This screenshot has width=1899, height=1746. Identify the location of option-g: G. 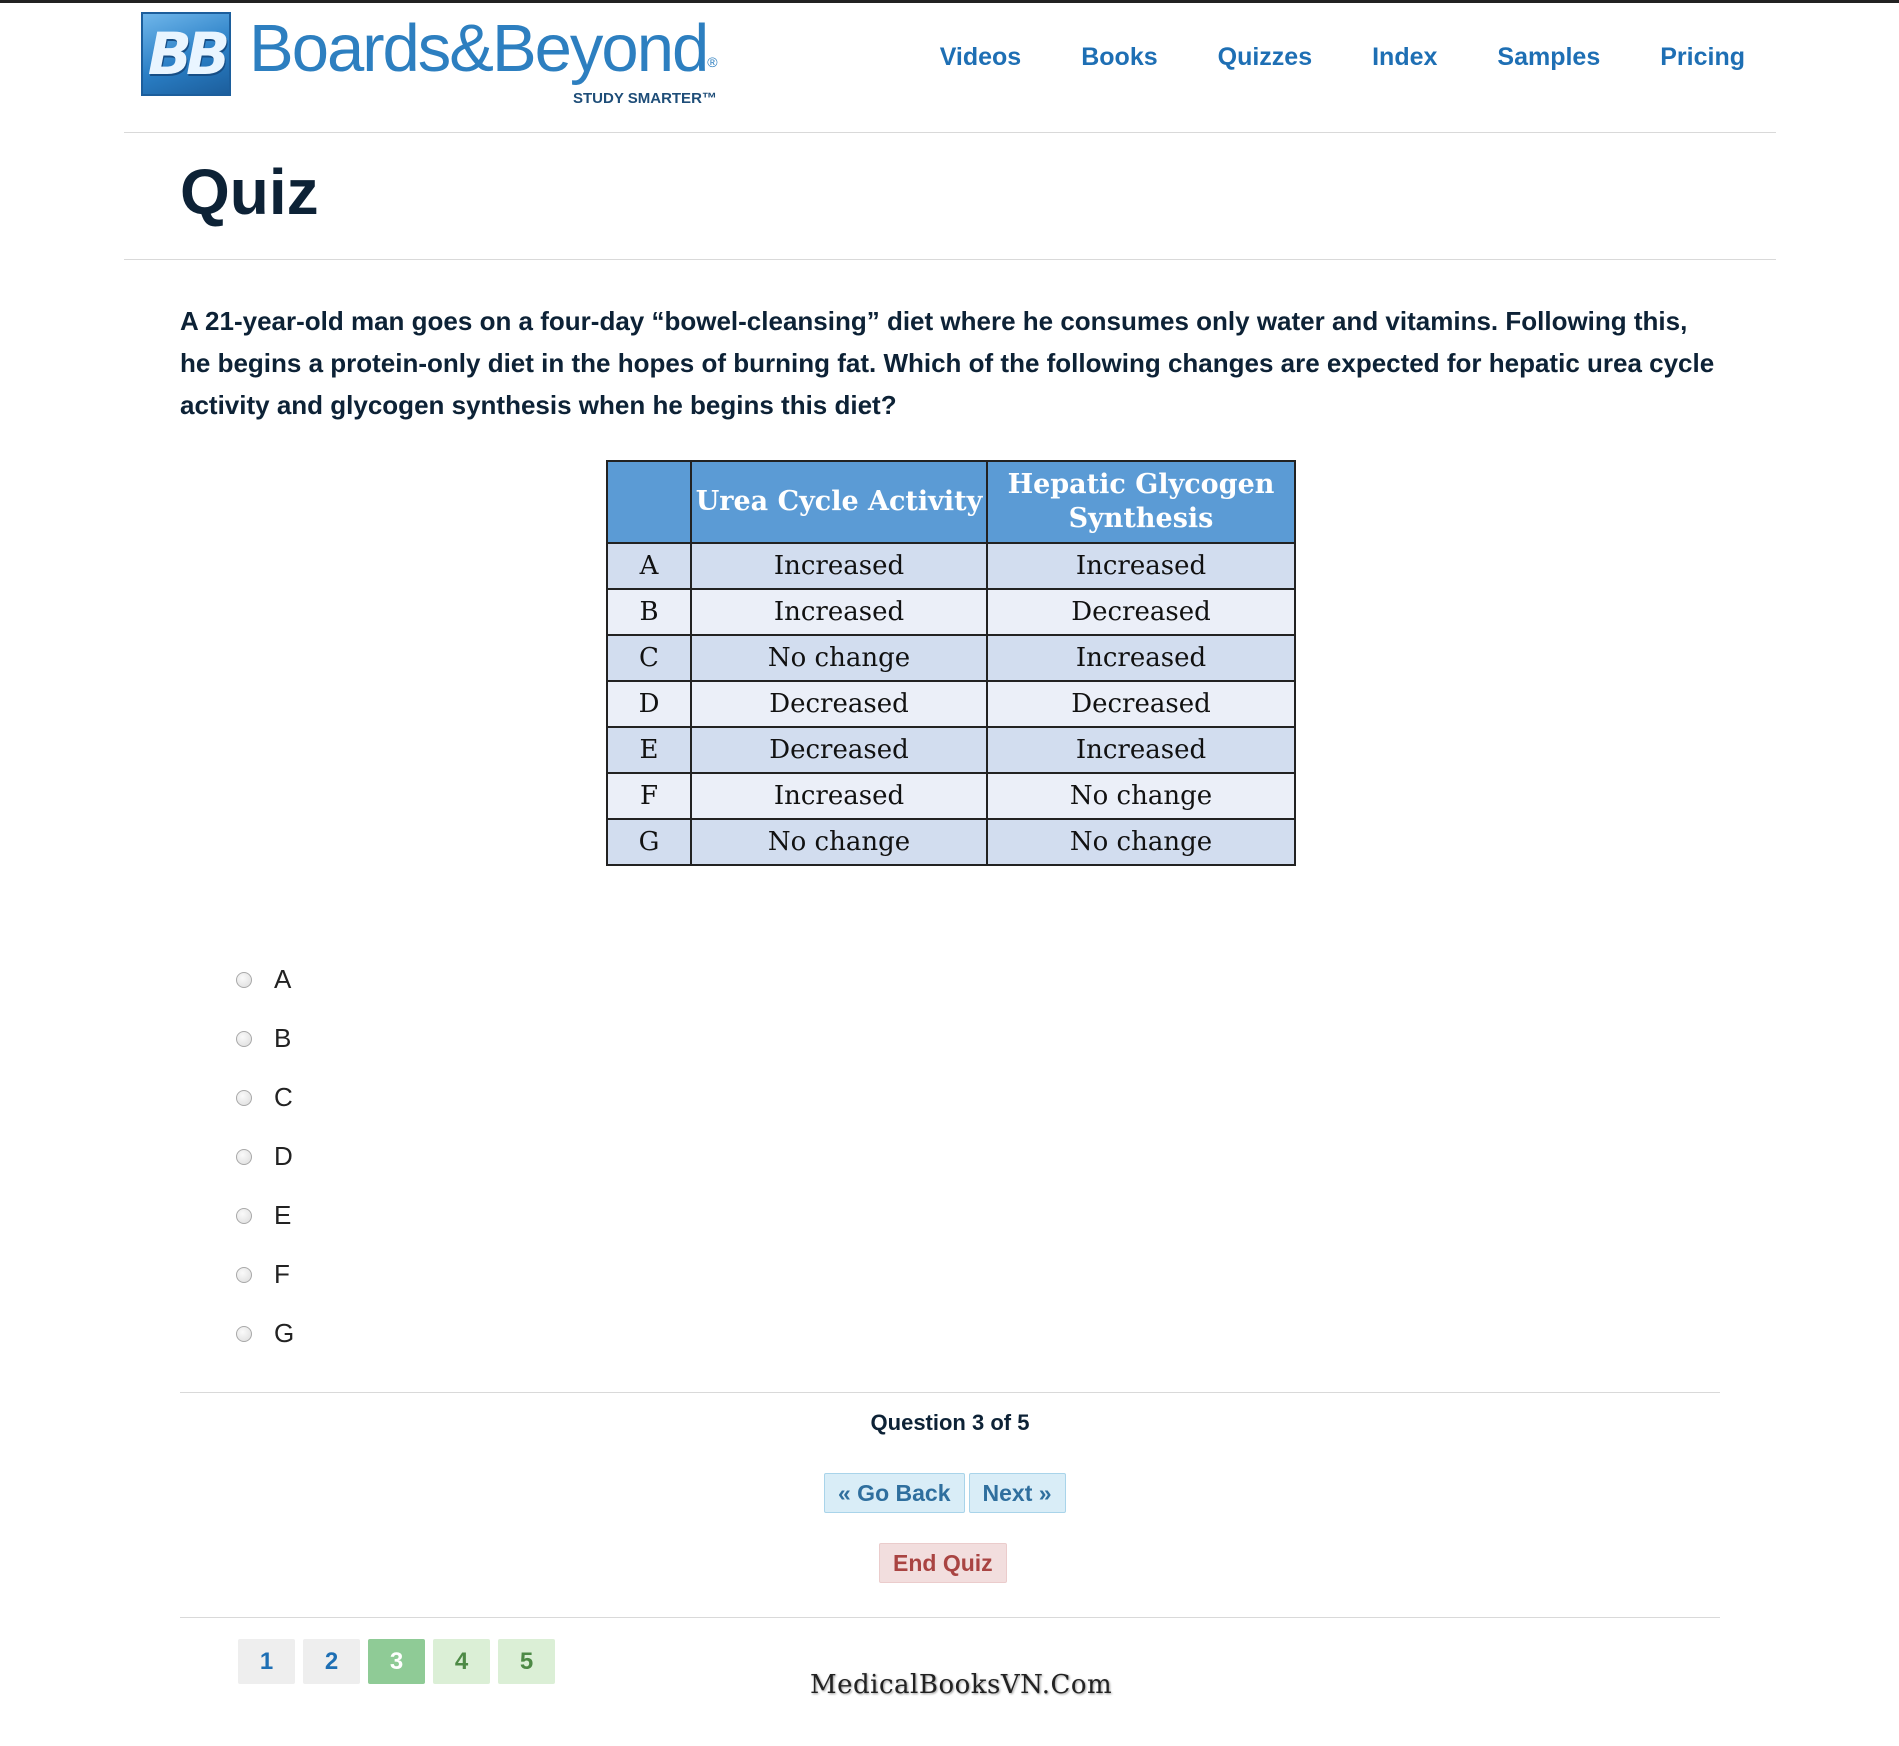
(265, 1333).